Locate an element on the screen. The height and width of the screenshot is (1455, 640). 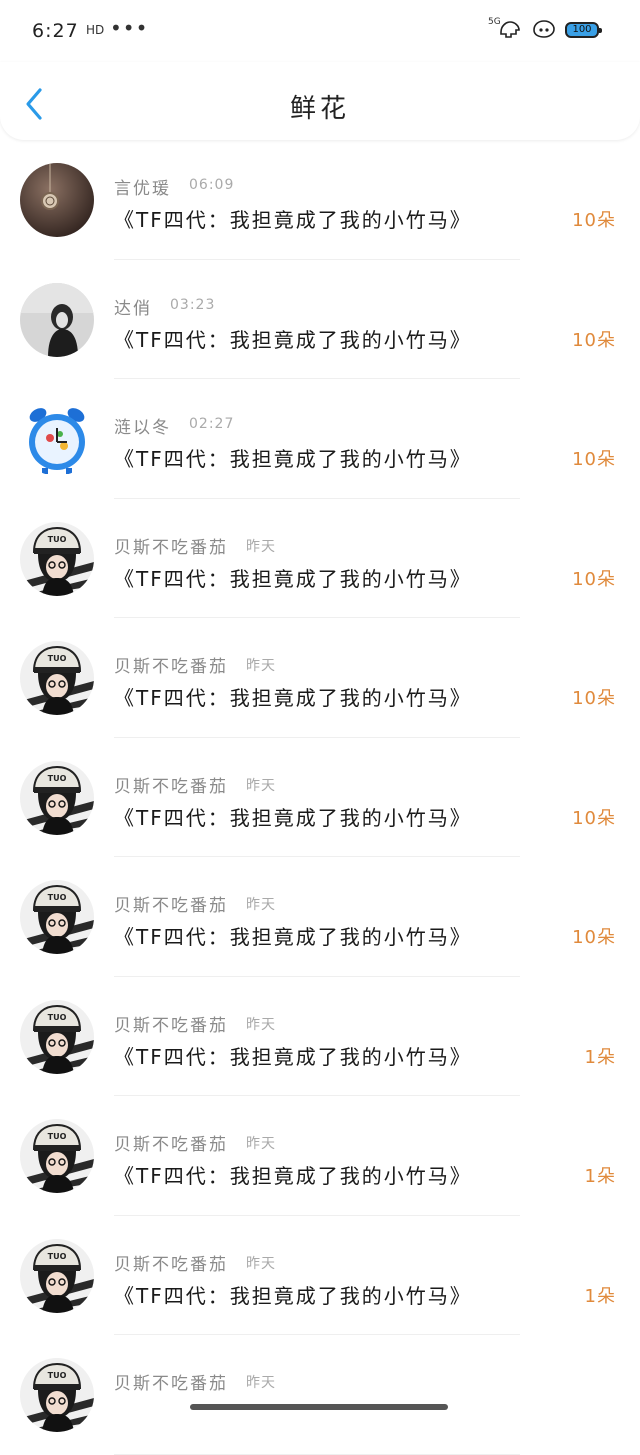
status-bar: 6:27 HD ••• 5G 100 is located at coordinates (320, 31).